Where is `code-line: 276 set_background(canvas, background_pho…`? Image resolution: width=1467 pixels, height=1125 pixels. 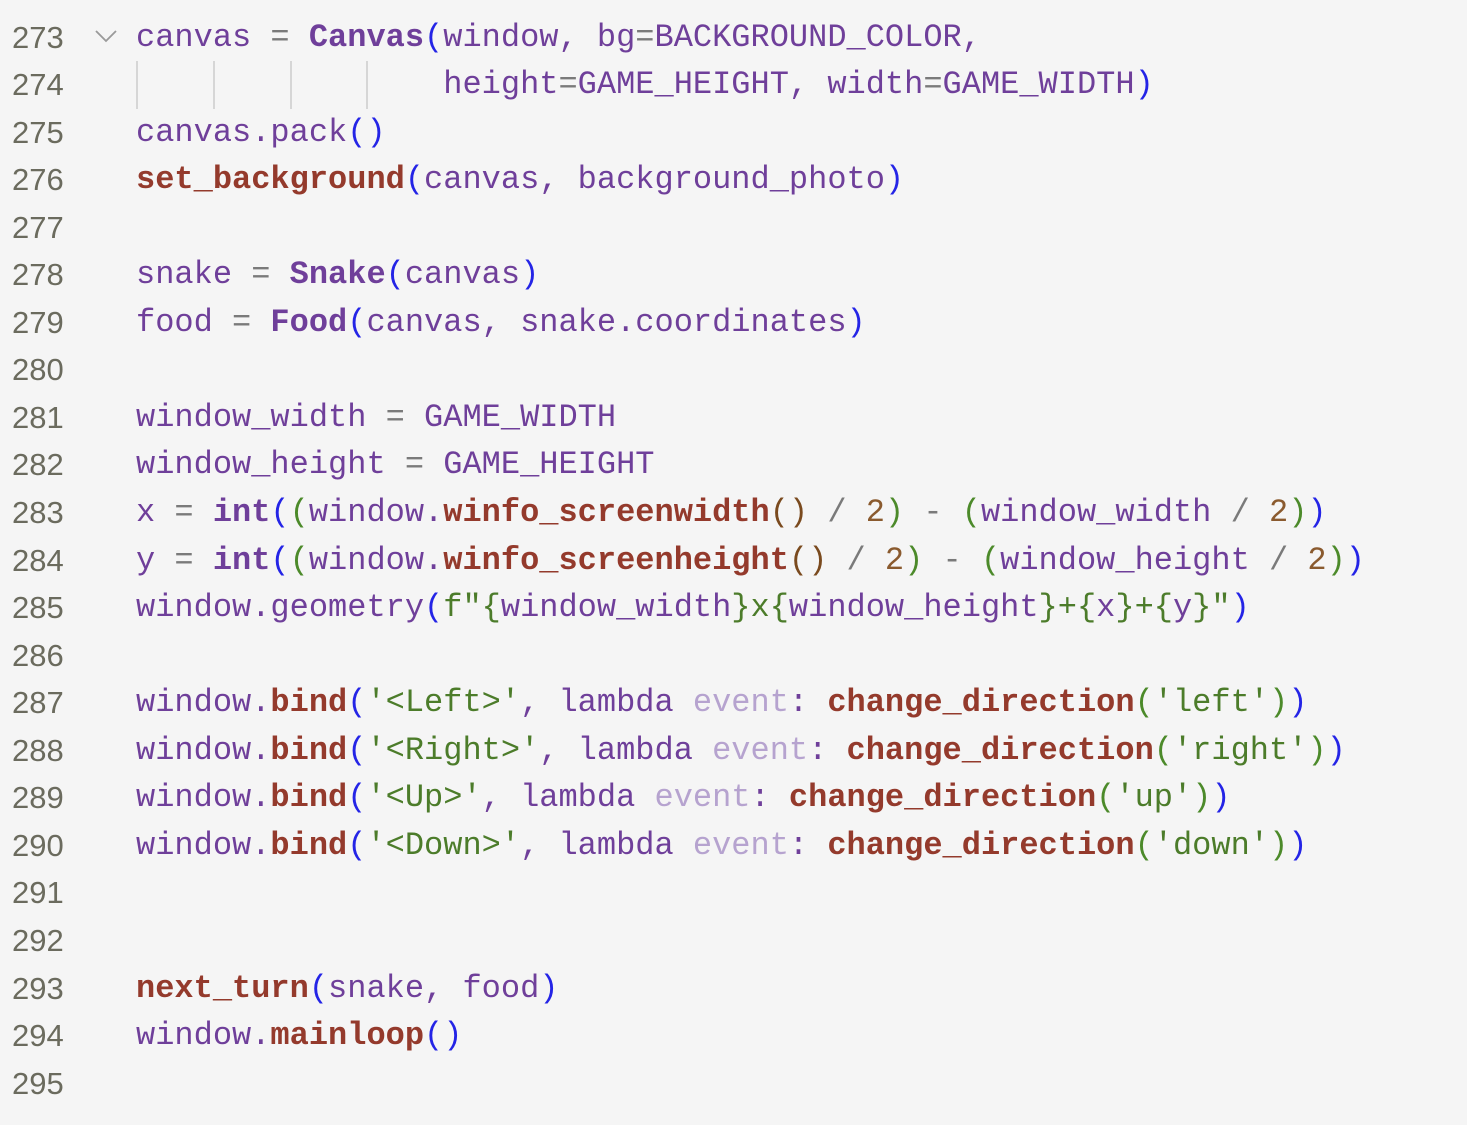
code-line: 276 set_background(canvas, background_pho… is located at coordinates (733, 180).